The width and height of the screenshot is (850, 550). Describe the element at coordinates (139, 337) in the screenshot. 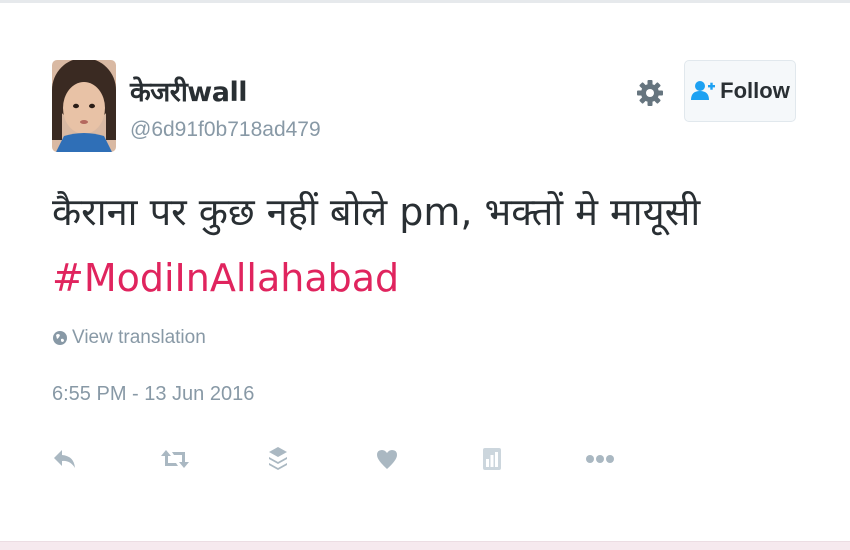

I see `view-translation-label: View translation` at that location.